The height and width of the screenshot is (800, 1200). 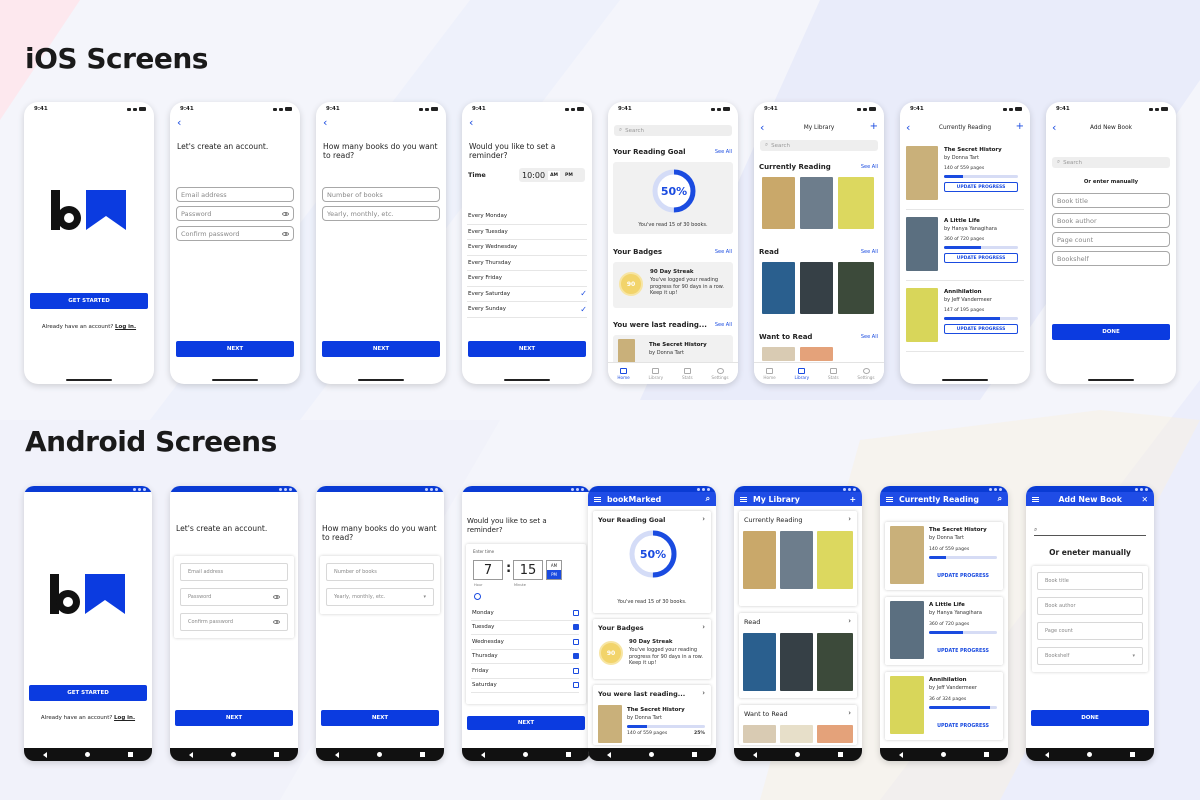 What do you see at coordinates (1090, 631) in the screenshot?
I see `page-count-field: Page count` at bounding box center [1090, 631].